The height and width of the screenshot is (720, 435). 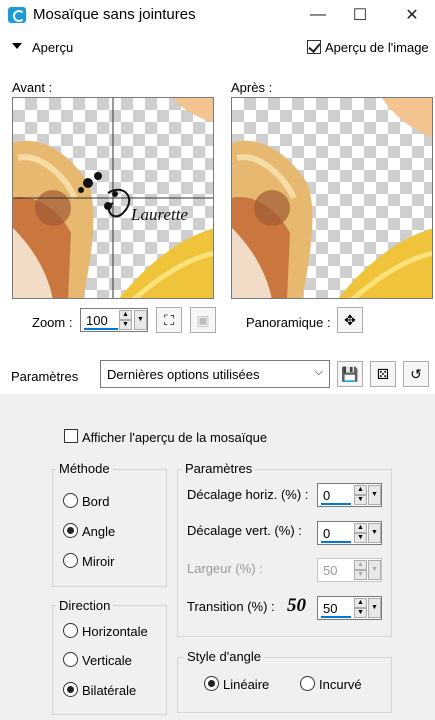 I want to click on method-label-bord: Bord, so click(x=95, y=501).